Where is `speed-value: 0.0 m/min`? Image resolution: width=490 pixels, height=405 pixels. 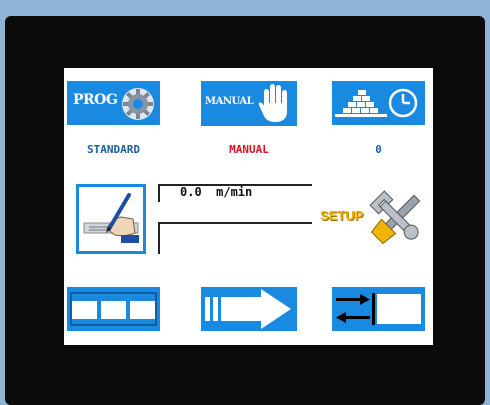 speed-value: 0.0 m/min is located at coordinates (216, 192).